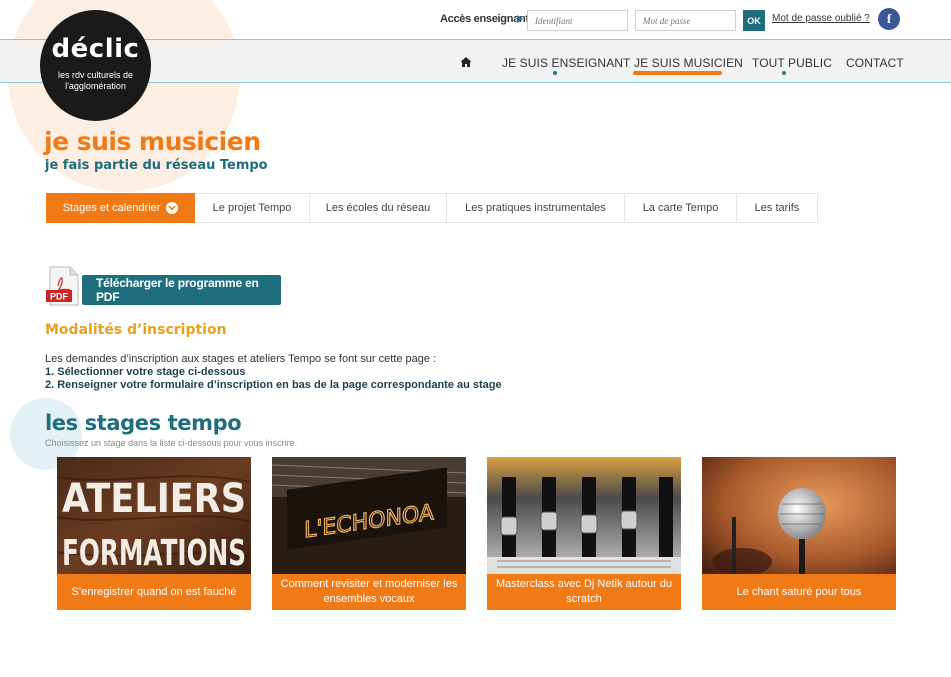 The image size is (951, 677). What do you see at coordinates (59, 297) in the screenshot?
I see `pdf-icon-label: PDF` at bounding box center [59, 297].